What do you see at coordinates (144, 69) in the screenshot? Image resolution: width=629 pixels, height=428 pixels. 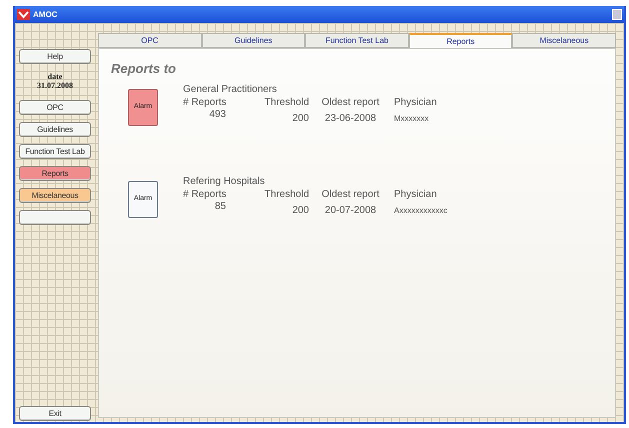 I see `section-heading: Reports to` at bounding box center [144, 69].